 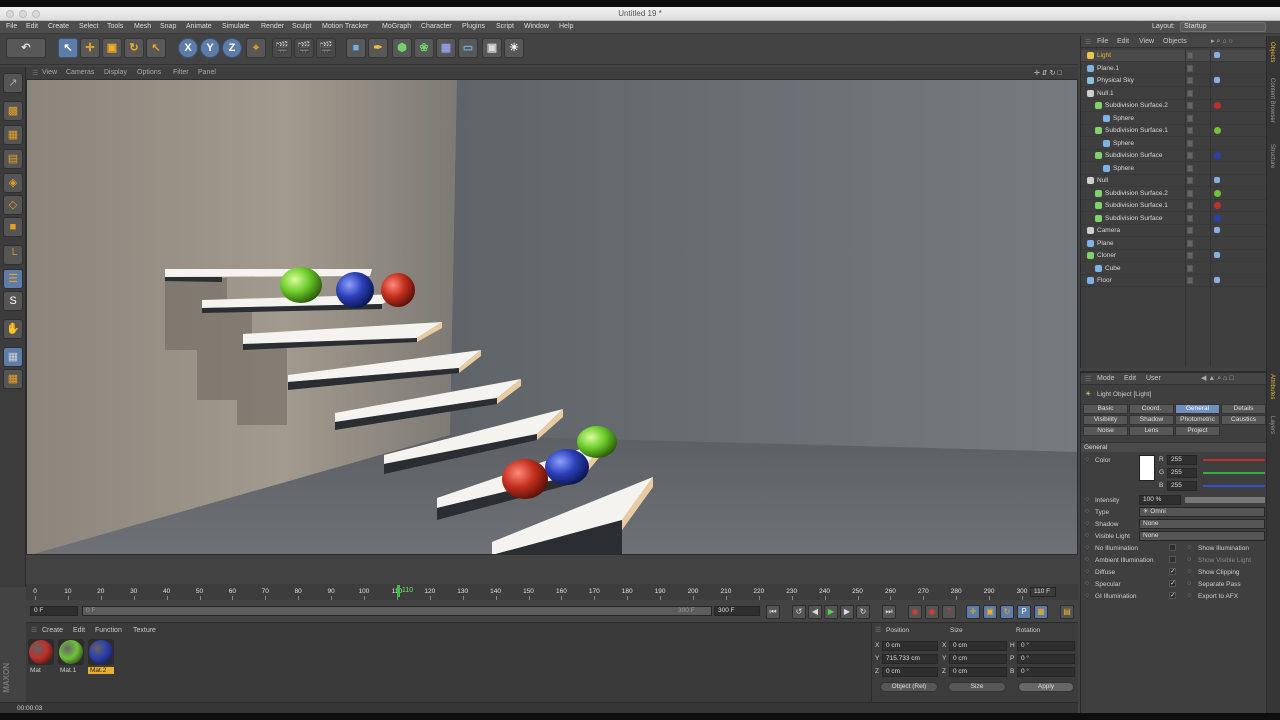 What do you see at coordinates (356, 48) in the screenshot?
I see `cube-object-icon: ■` at bounding box center [356, 48].